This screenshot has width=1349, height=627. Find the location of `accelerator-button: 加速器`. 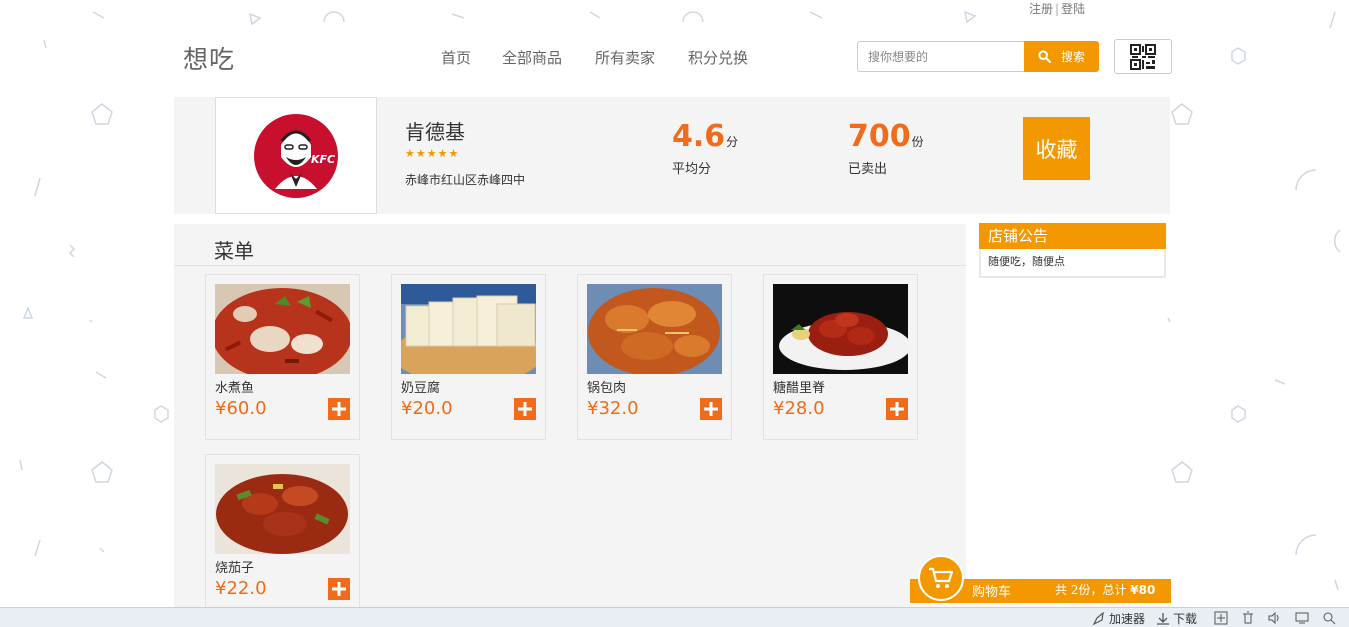

accelerator-button: 加速器 is located at coordinates (1118, 618).